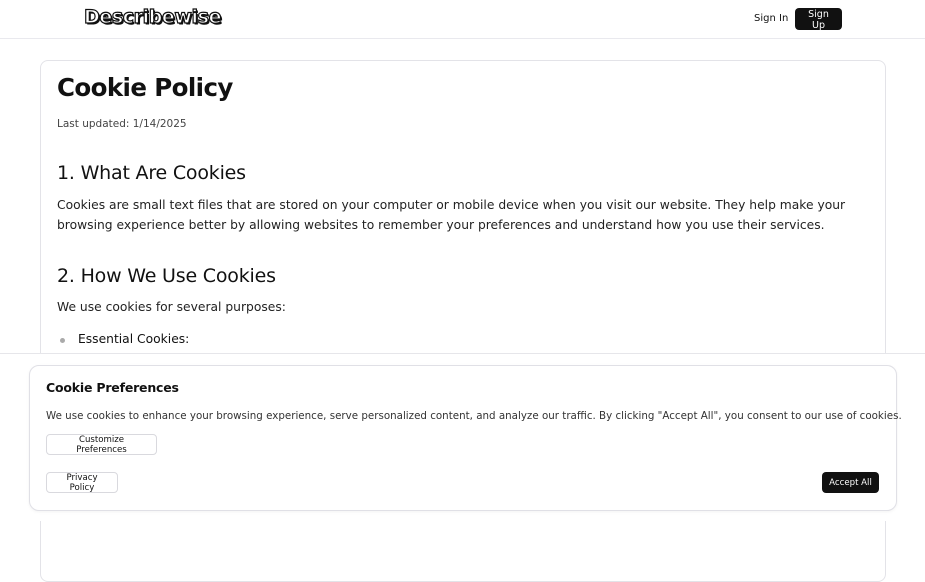 Image resolution: width=925 pixels, height=582 pixels. What do you see at coordinates (818, 19) in the screenshot?
I see `sign-up-button: Sign Up` at bounding box center [818, 19].